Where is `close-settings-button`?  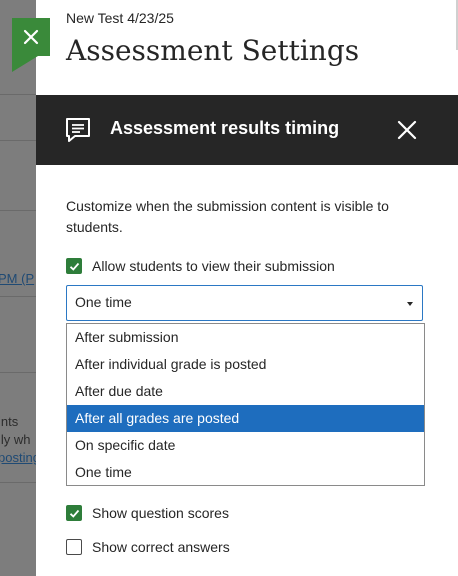
close-settings-button is located at coordinates (31, 45).